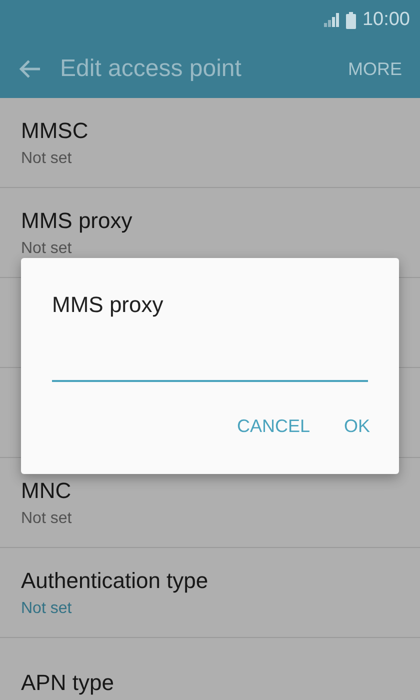  Describe the element at coordinates (210, 593) in the screenshot. I see `settings-row: Authentication type Not set` at that location.